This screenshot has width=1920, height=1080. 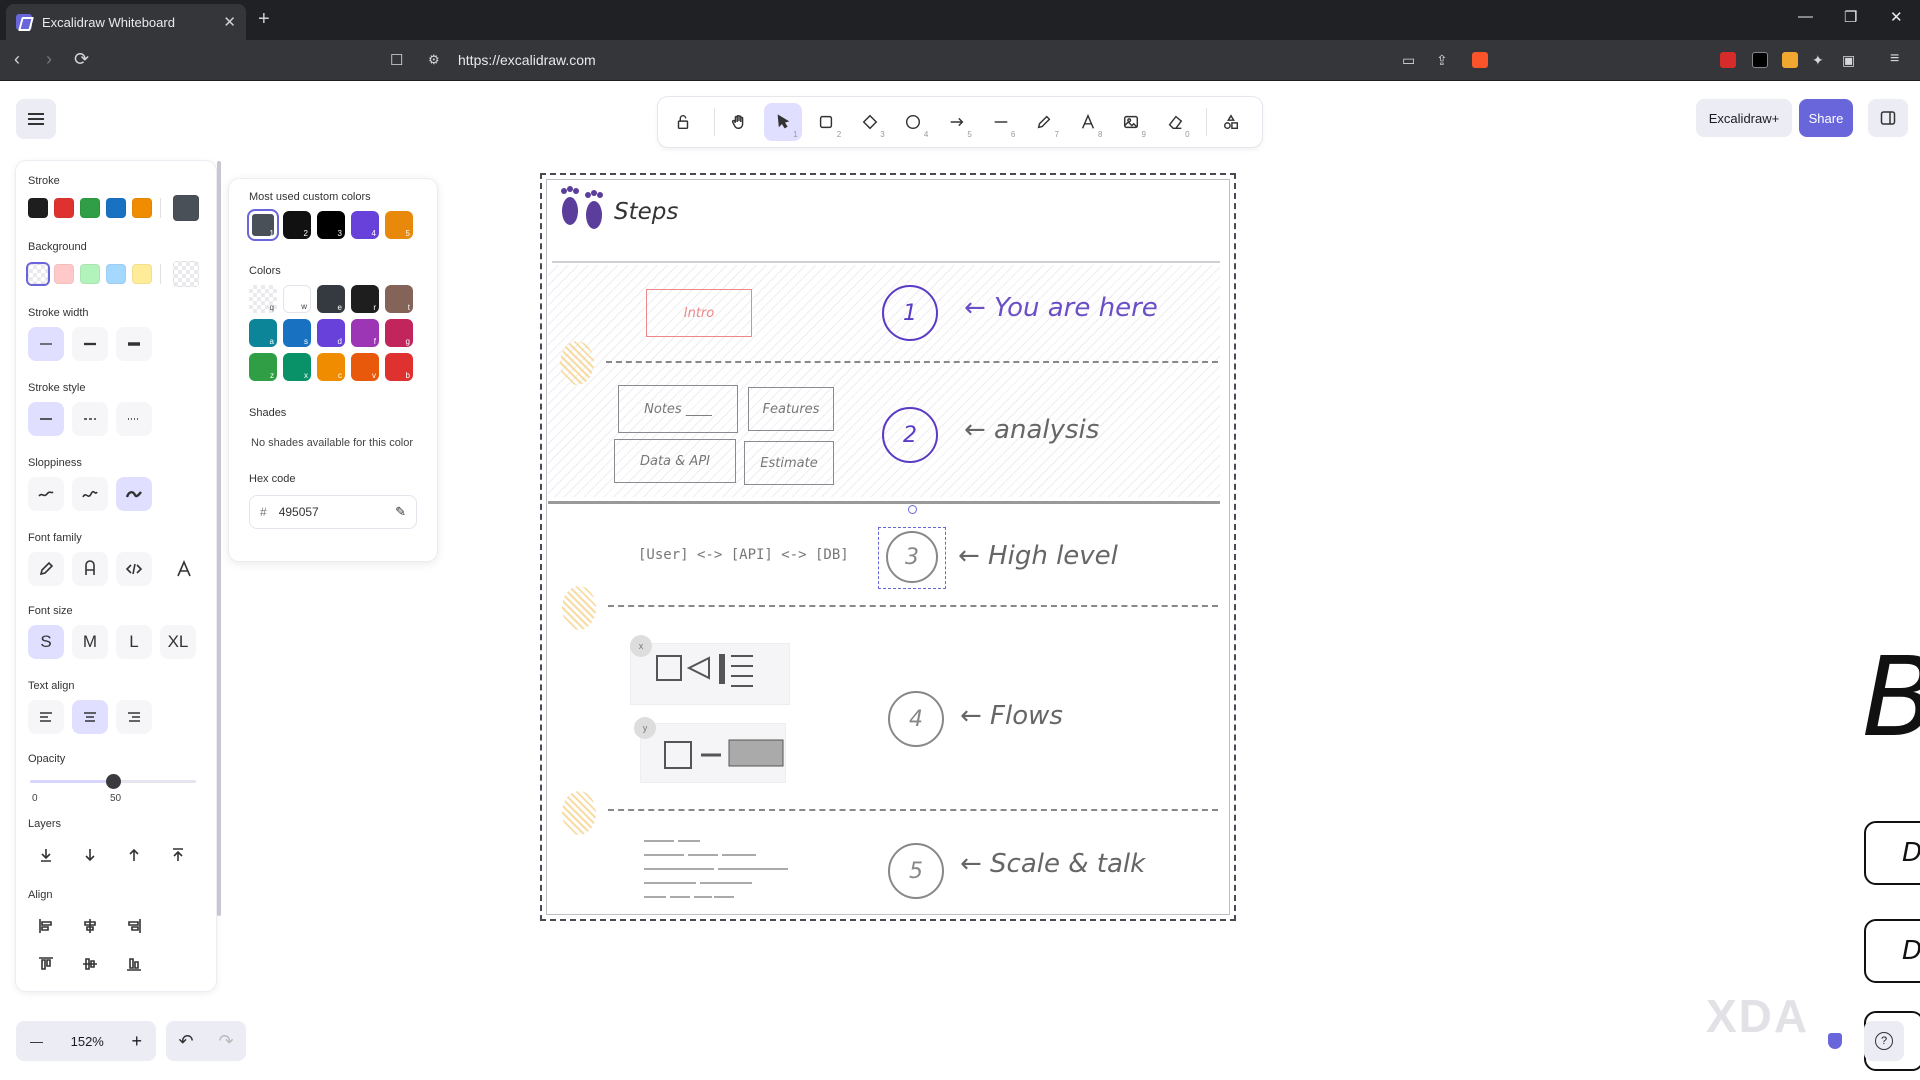 What do you see at coordinates (675, 461) in the screenshot?
I see `data-api-box: Data & API` at bounding box center [675, 461].